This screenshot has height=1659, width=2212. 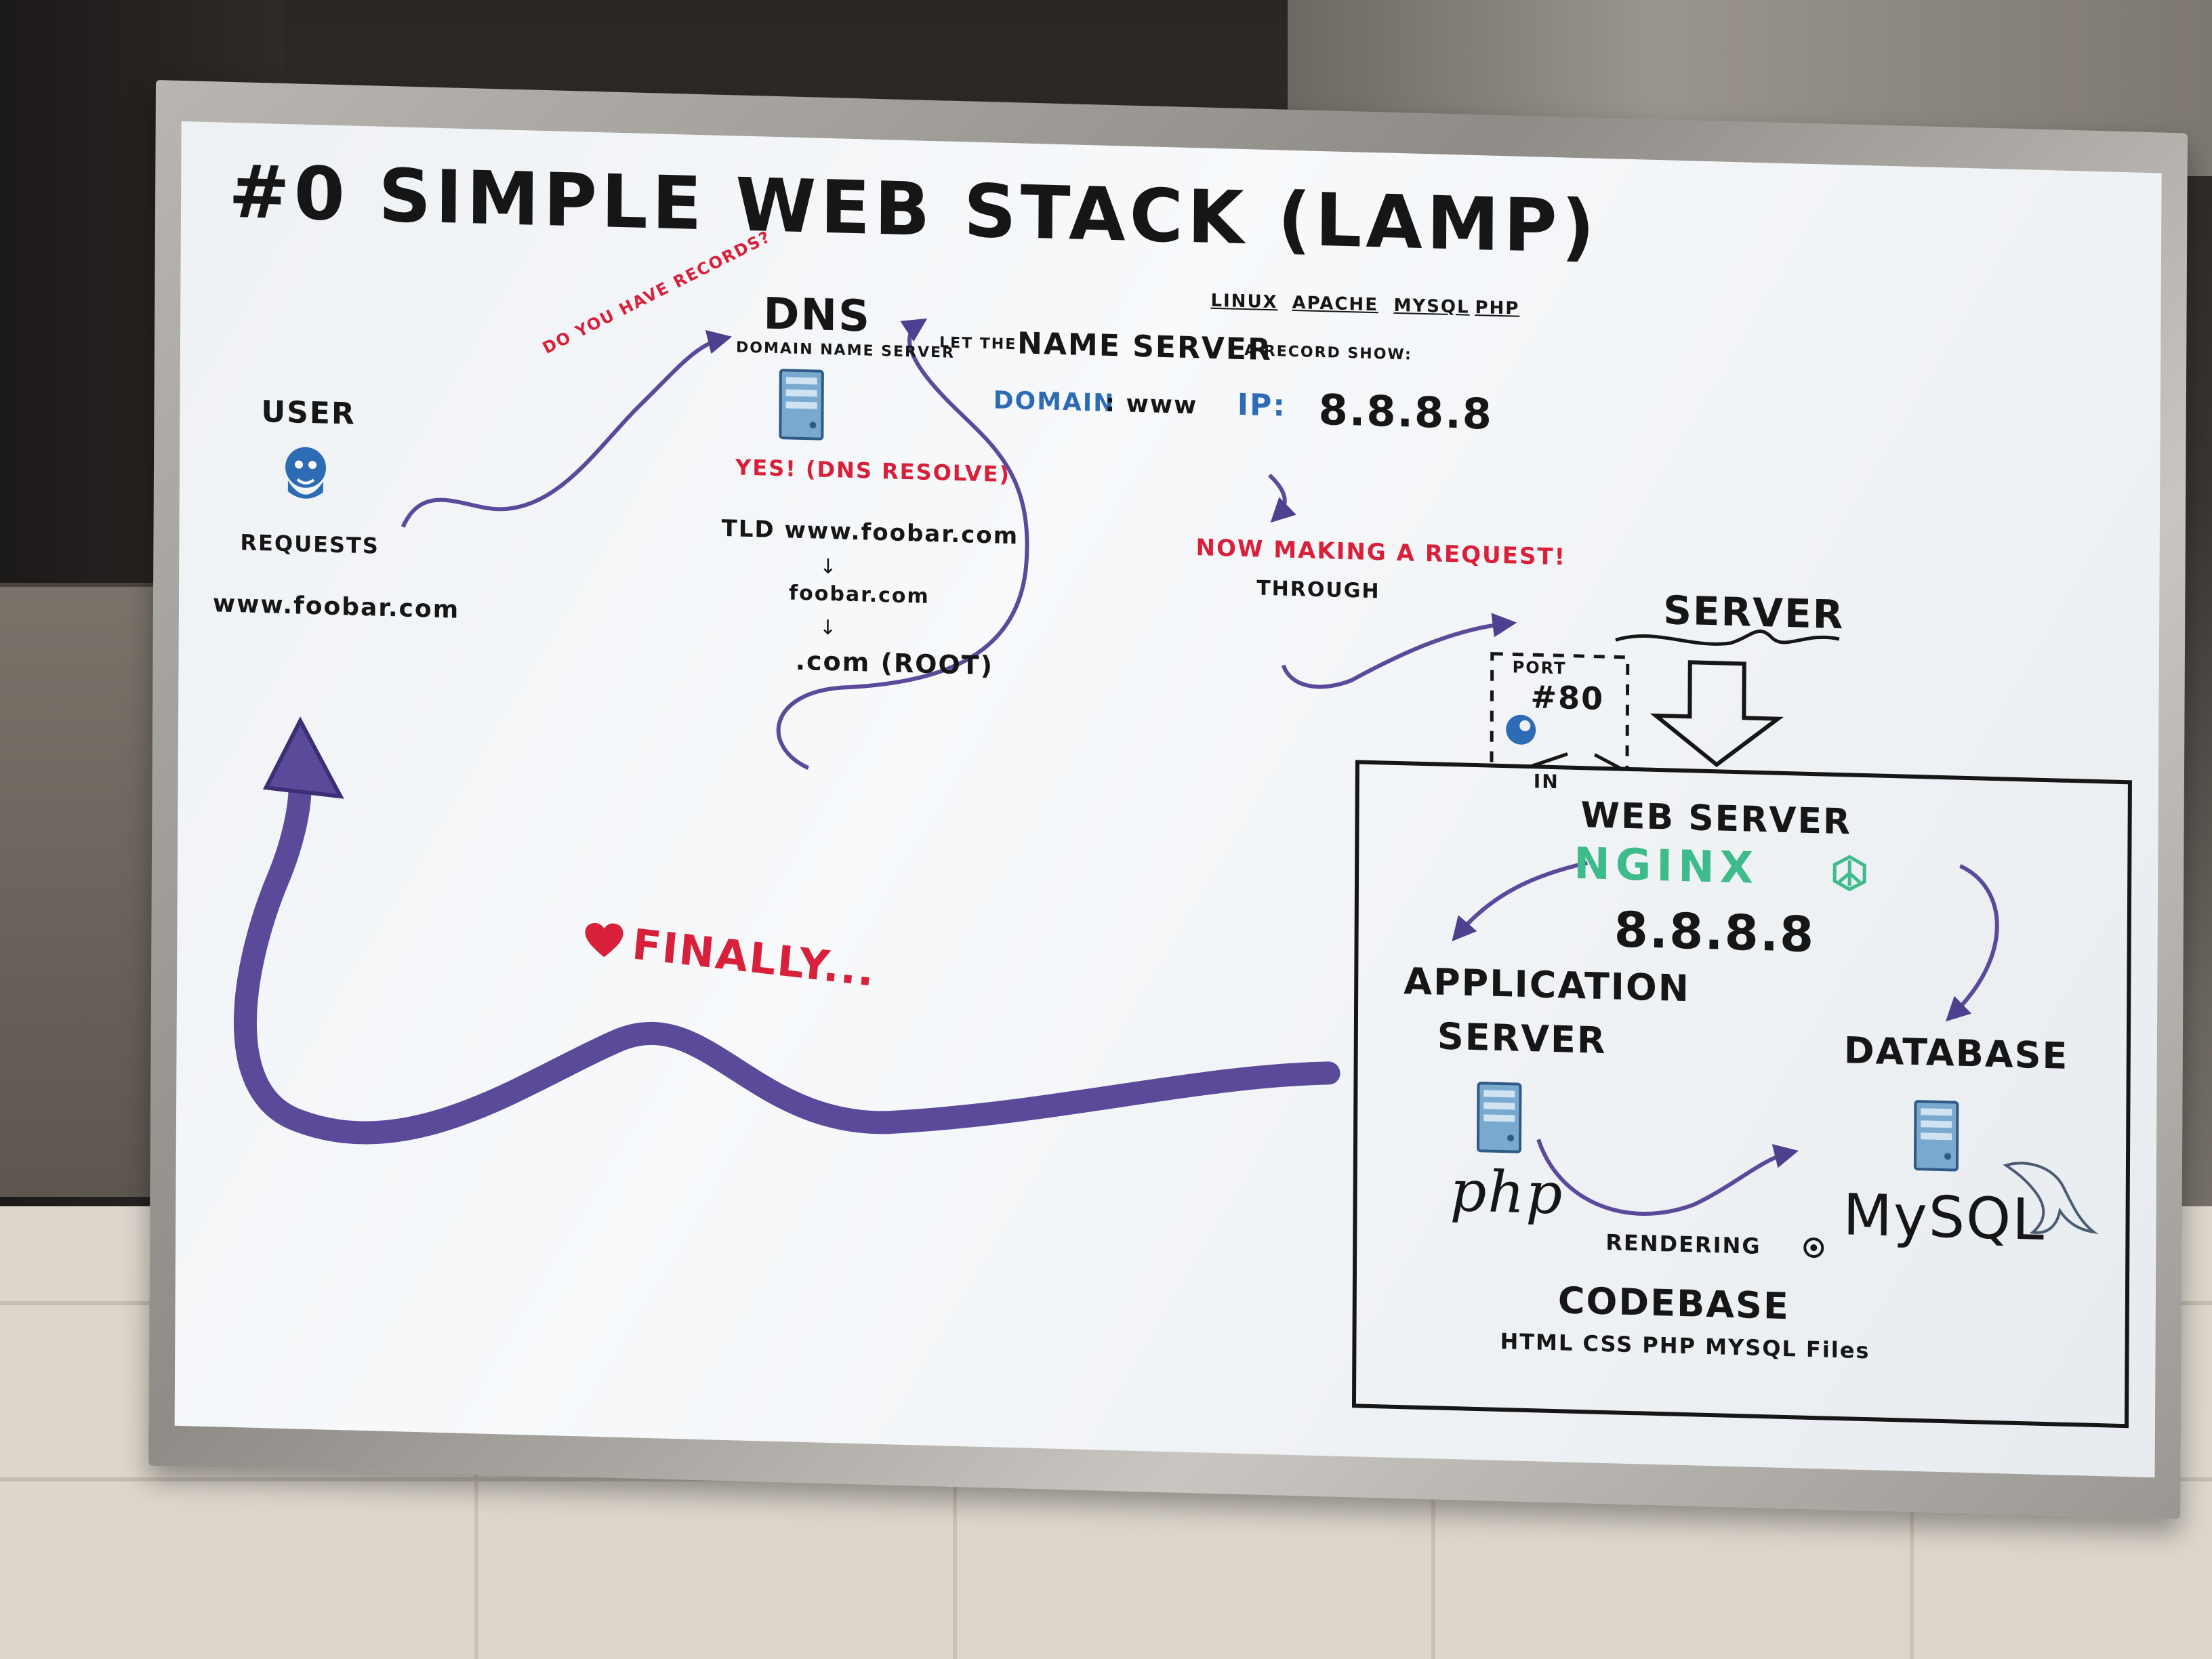 What do you see at coordinates (1956, 1053) in the screenshot?
I see `database-label: DATABASE` at bounding box center [1956, 1053].